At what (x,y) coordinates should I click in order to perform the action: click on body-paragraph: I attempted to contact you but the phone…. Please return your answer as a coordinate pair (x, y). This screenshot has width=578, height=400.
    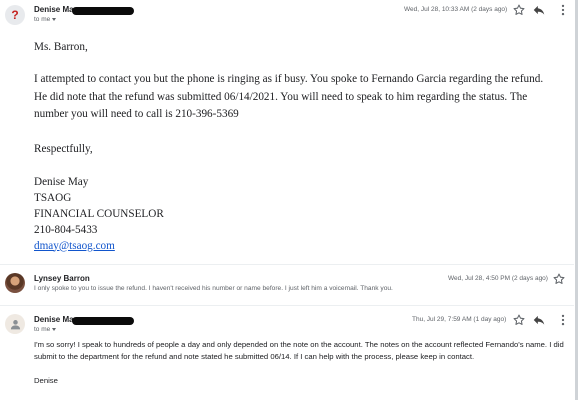
    Looking at the image, I should click on (289, 96).